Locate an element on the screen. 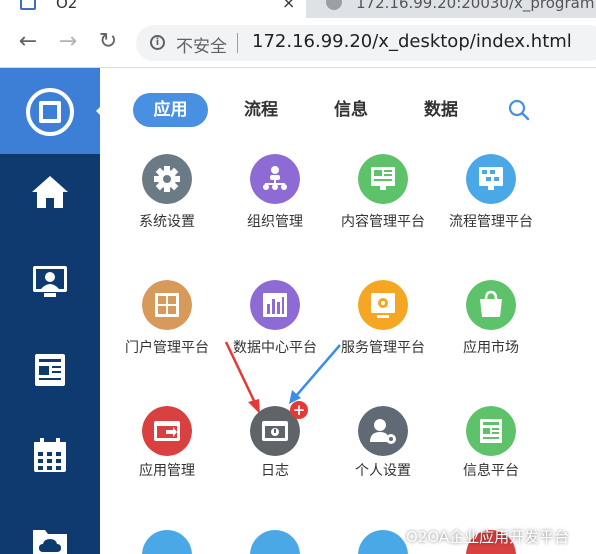 Image resolution: width=596 pixels, height=554 pixels. app-market: 应用市场 is located at coordinates (491, 330).